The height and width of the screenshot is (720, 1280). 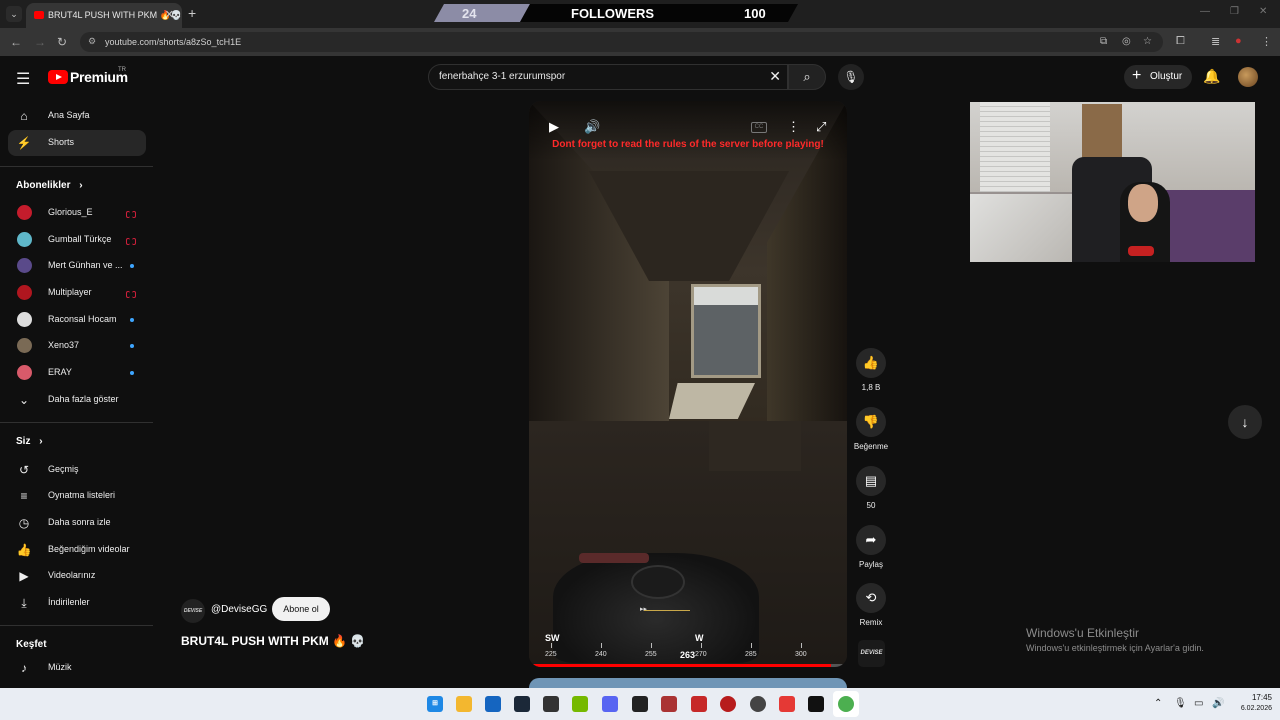 I want to click on followers-left-panel, so click(x=482, y=13).